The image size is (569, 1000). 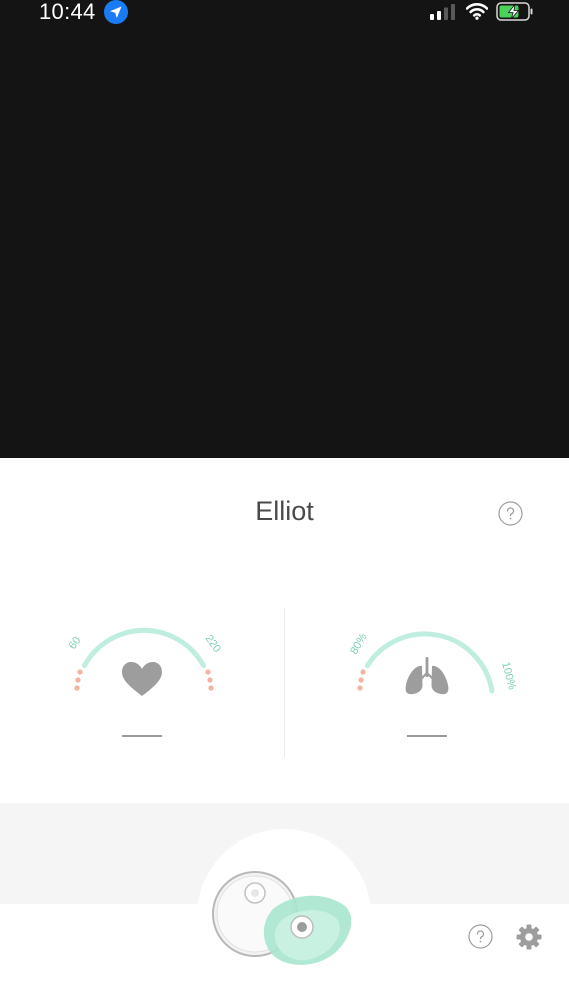 I want to click on heart-icon, so click(x=142, y=679).